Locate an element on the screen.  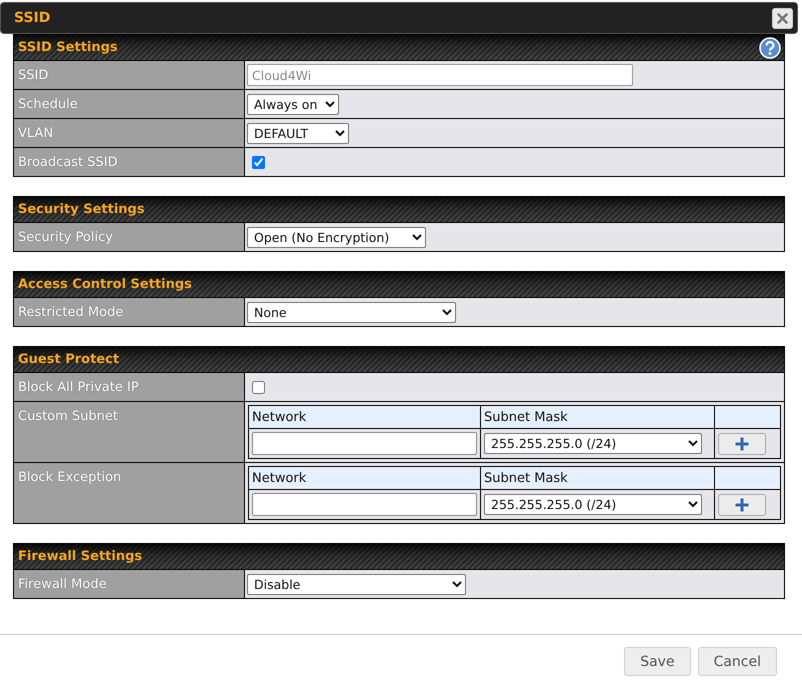
setting-label: Schedule is located at coordinates (129, 104).